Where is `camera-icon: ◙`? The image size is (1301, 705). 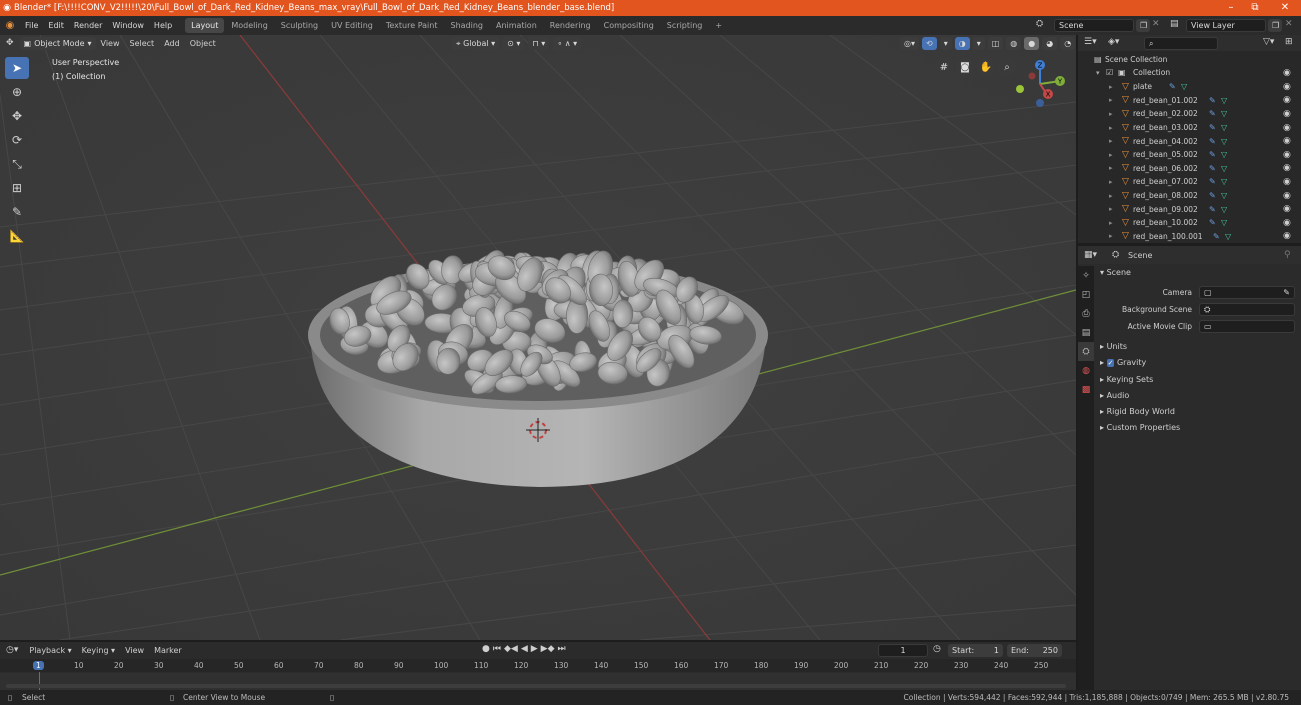 camera-icon: ◙ is located at coordinates (965, 67).